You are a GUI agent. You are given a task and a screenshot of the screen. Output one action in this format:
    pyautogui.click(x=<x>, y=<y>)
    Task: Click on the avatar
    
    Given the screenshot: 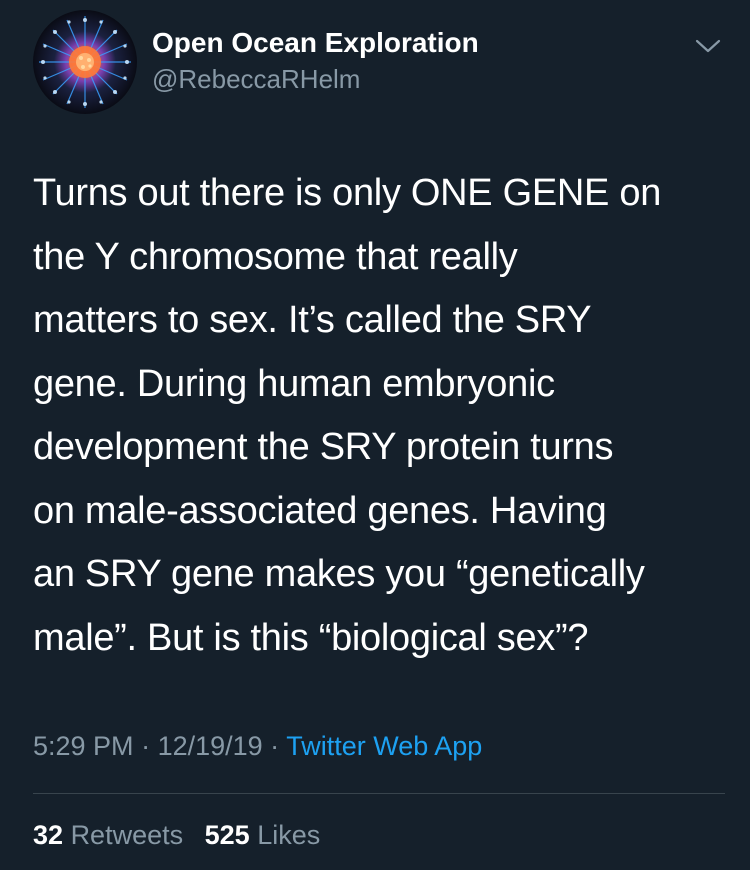 What is the action you would take?
    pyautogui.click(x=85, y=62)
    